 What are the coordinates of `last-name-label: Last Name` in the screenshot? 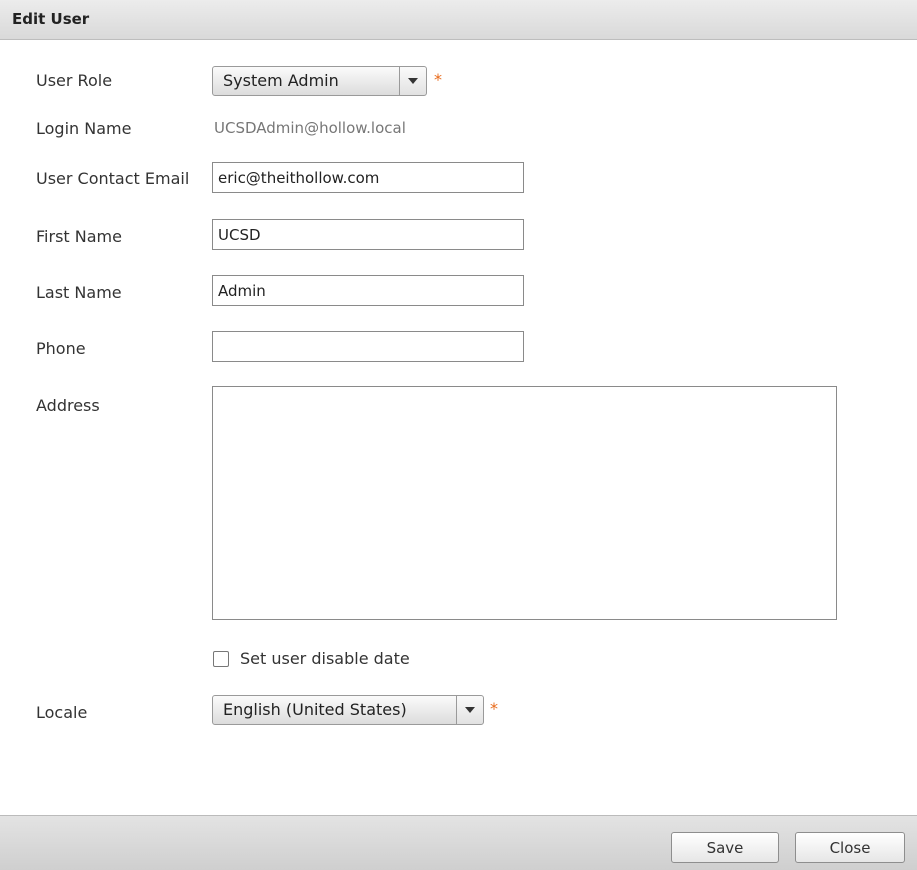 It's located at (79, 292).